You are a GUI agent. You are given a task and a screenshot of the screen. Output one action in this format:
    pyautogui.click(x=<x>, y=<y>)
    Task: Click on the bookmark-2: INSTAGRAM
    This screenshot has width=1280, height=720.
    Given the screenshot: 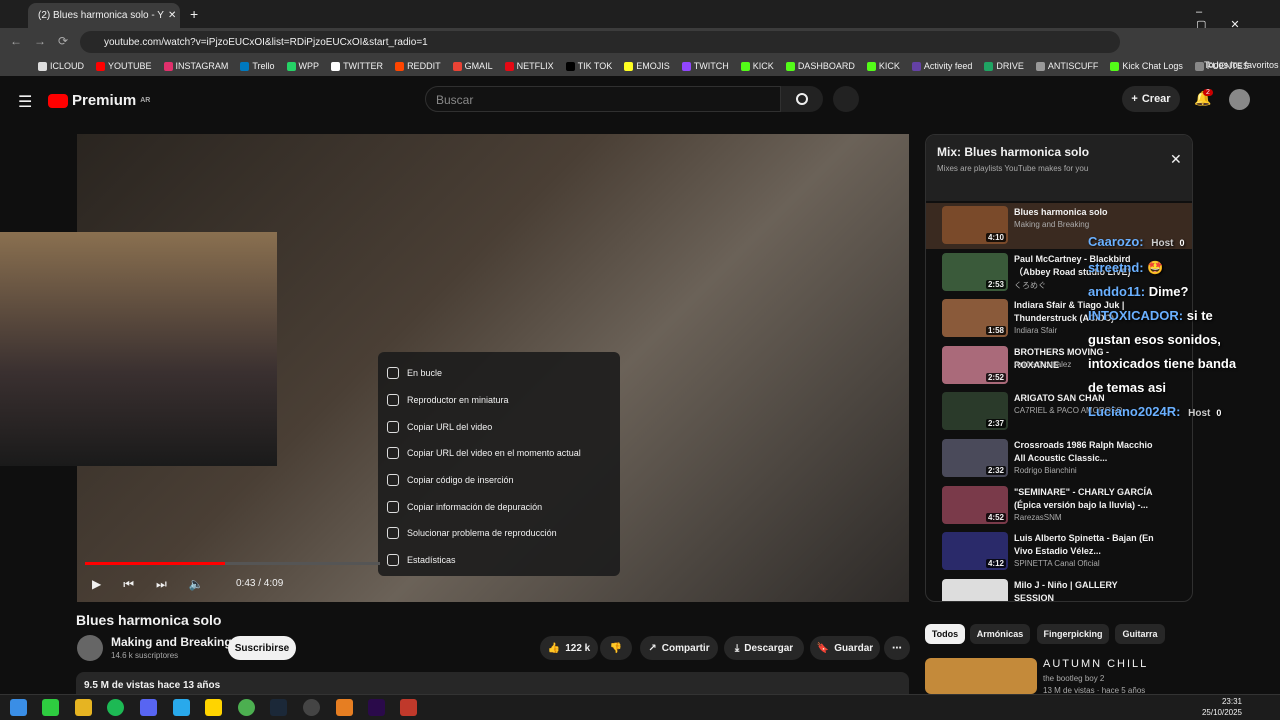 What is the action you would take?
    pyautogui.click(x=195, y=66)
    